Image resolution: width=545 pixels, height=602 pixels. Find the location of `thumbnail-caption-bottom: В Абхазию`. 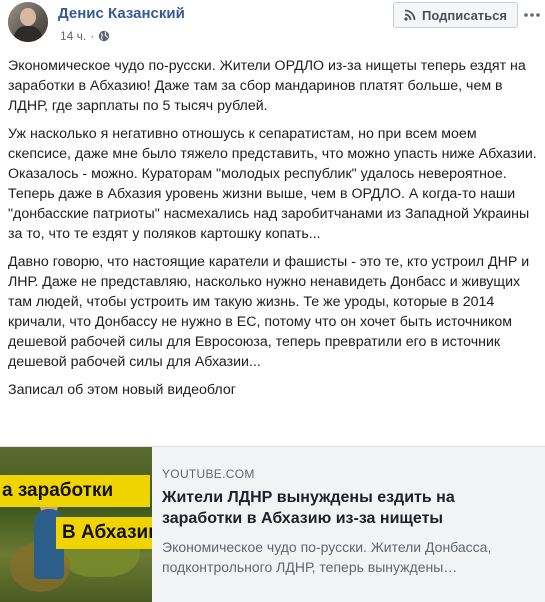

thumbnail-caption-bottom: В Абхазию is located at coordinates (104, 533).